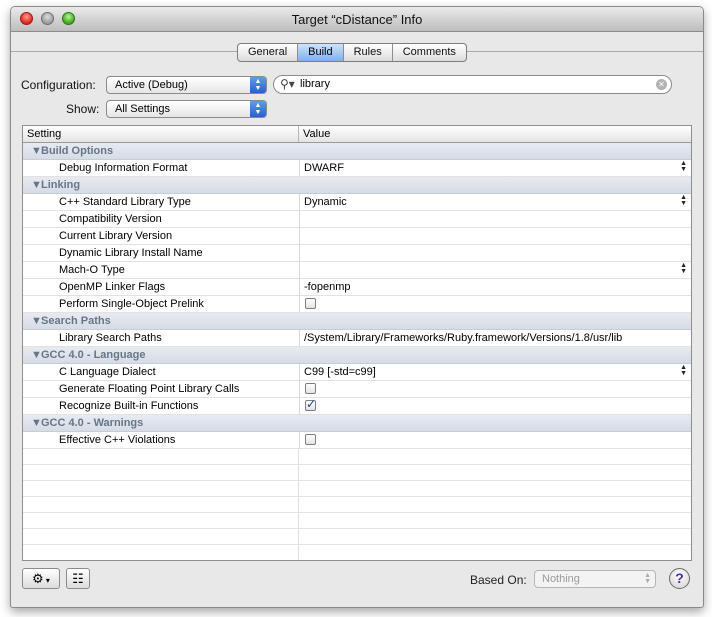 This screenshot has height=617, width=712. I want to click on settings-list-button: ☷, so click(78, 578).